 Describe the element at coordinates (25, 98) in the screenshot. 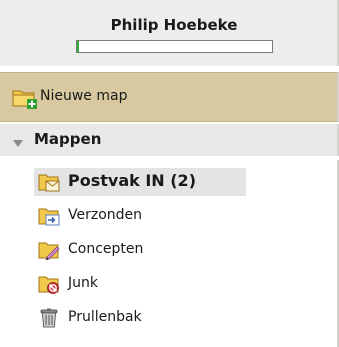

I see `new-folder-icon` at that location.